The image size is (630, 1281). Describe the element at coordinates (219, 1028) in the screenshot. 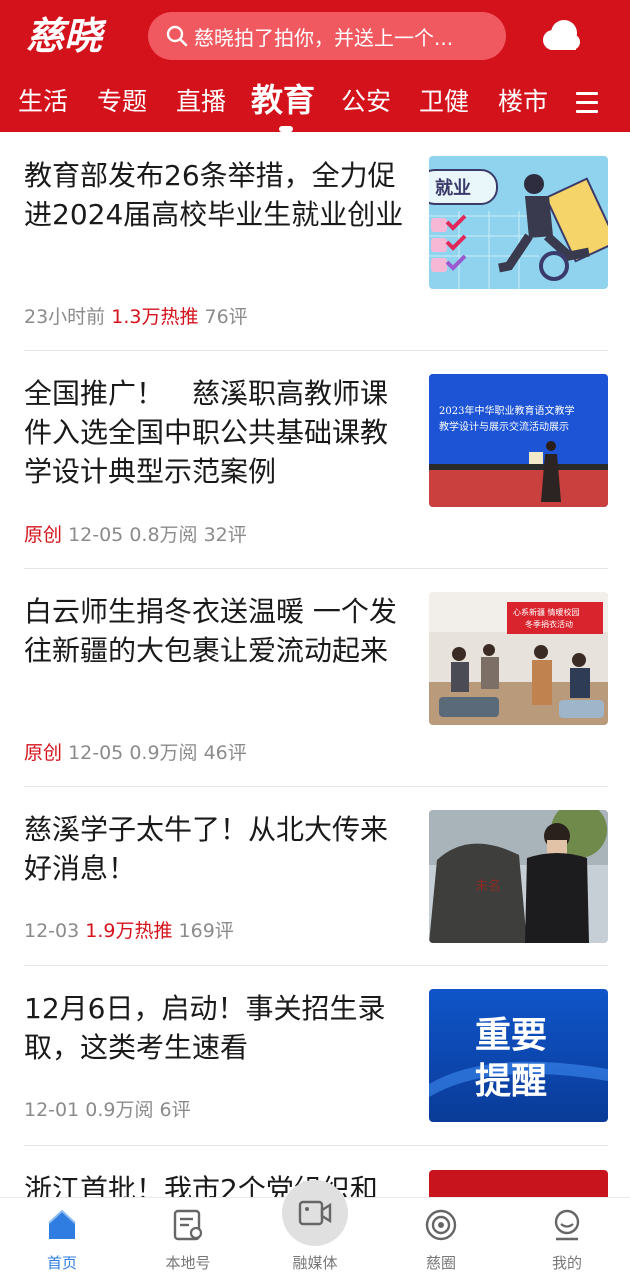

I see `news-title: 12月6日，启动！事关招生录取，这类考生速看` at that location.